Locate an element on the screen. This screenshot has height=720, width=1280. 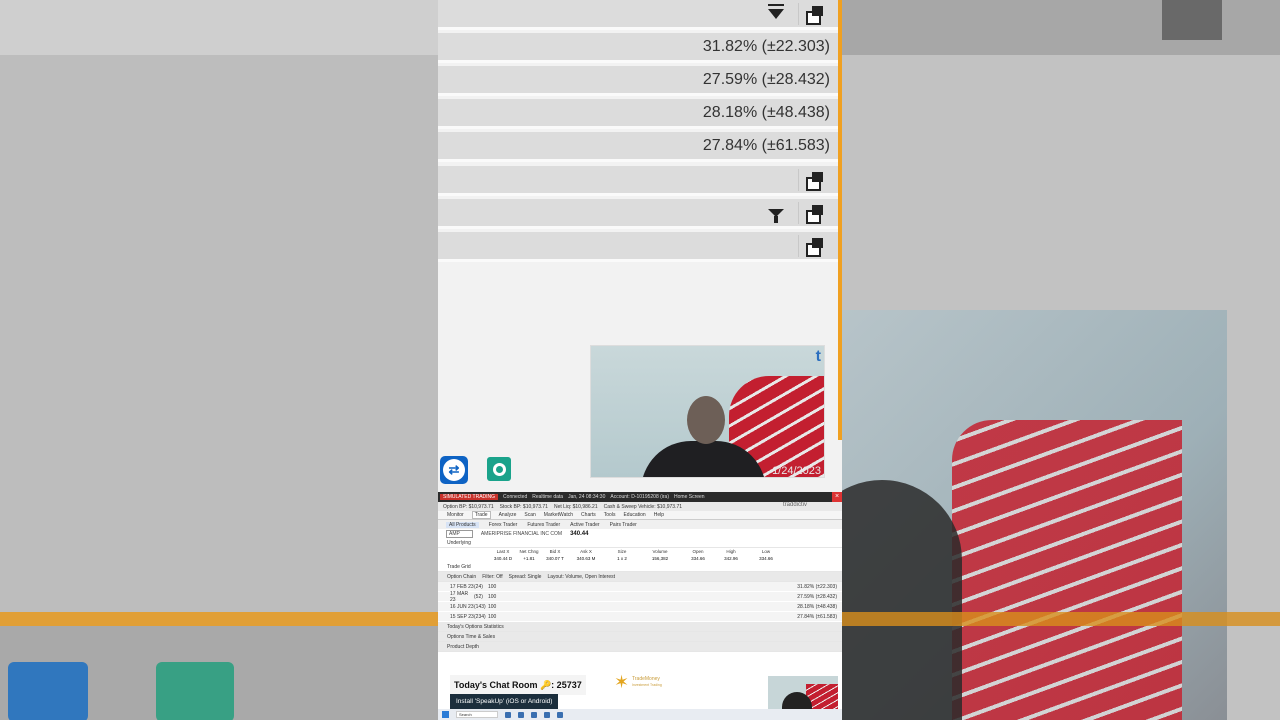
iv-value: 27.59% (±28.432) is located at coordinates (766, 79).